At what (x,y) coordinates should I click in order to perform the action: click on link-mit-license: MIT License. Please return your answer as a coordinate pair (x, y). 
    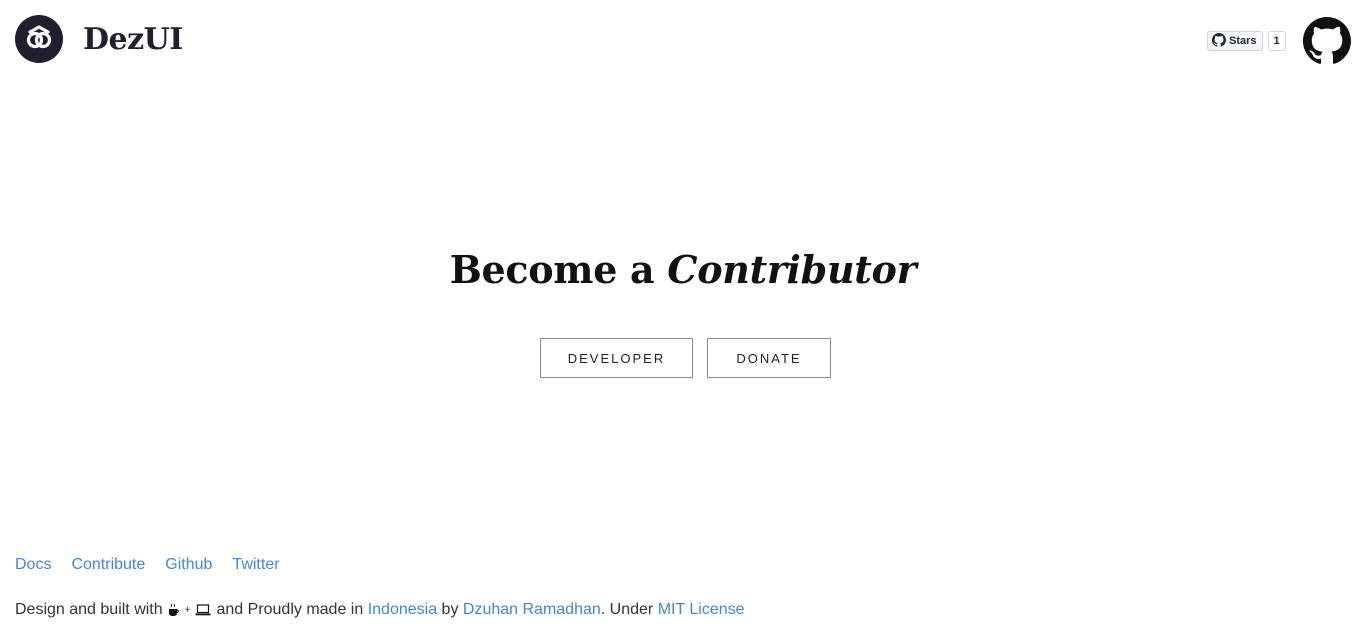
    Looking at the image, I should click on (701, 610).